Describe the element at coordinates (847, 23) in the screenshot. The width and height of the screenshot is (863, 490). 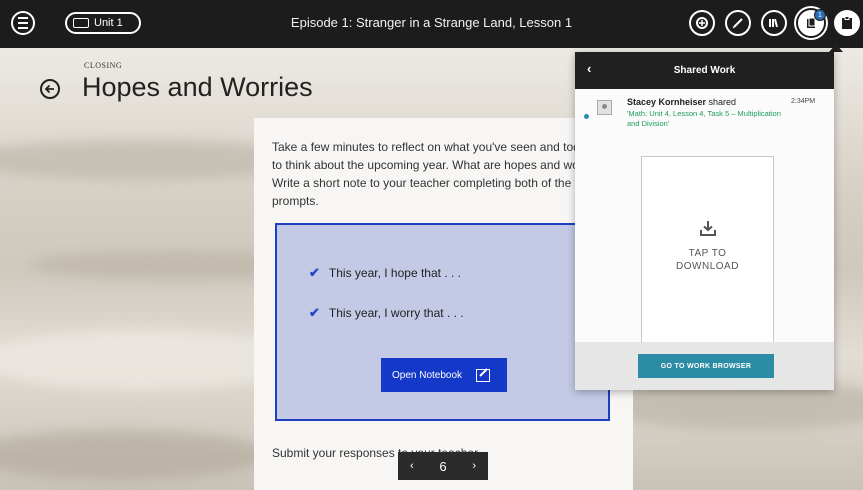
I see `clipboard-icon` at that location.